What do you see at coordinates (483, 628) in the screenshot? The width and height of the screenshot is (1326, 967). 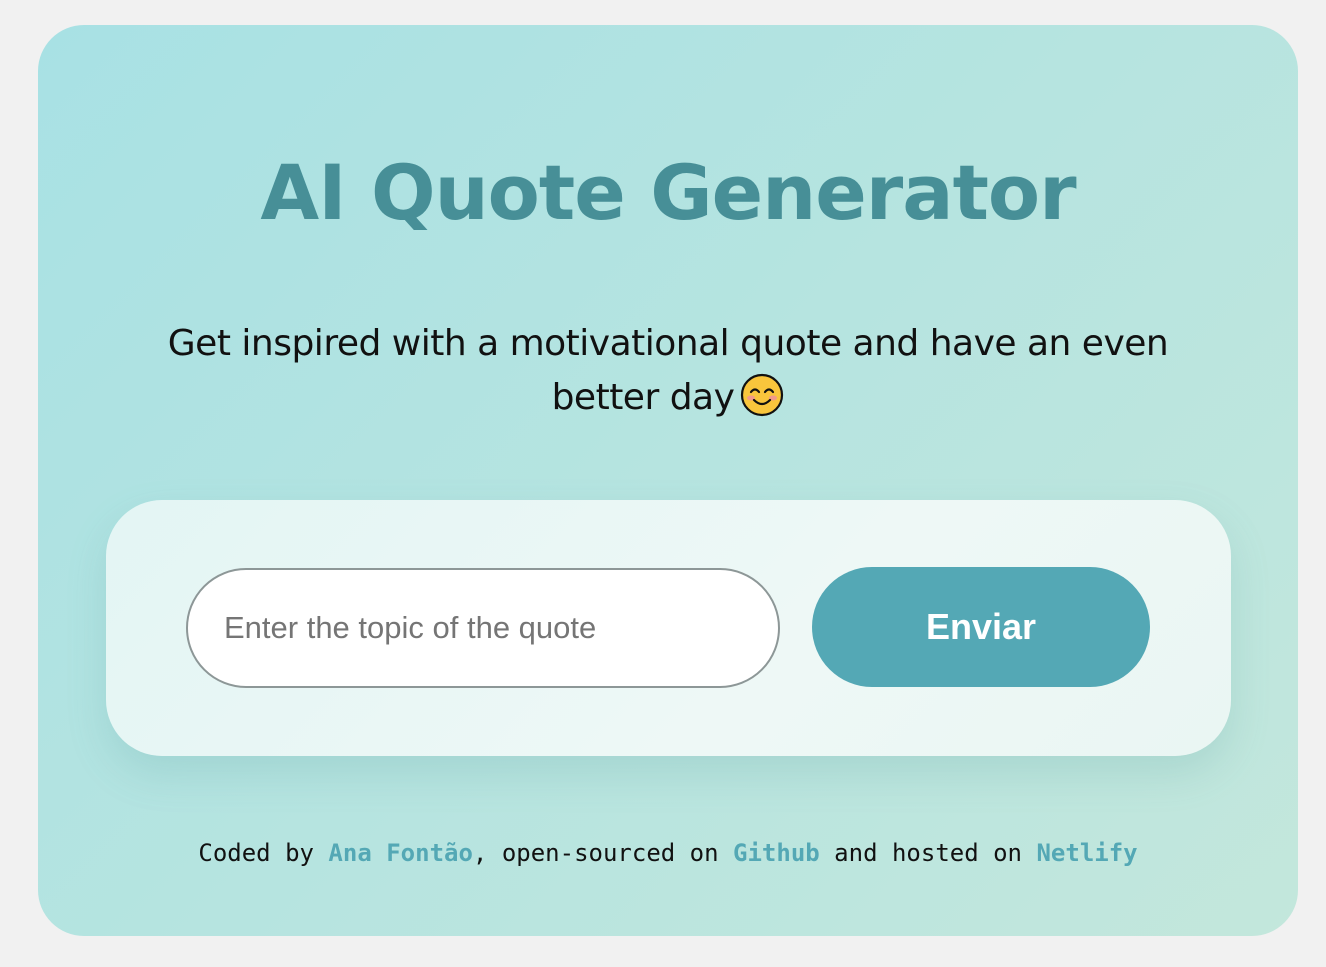 I see `topic-input` at bounding box center [483, 628].